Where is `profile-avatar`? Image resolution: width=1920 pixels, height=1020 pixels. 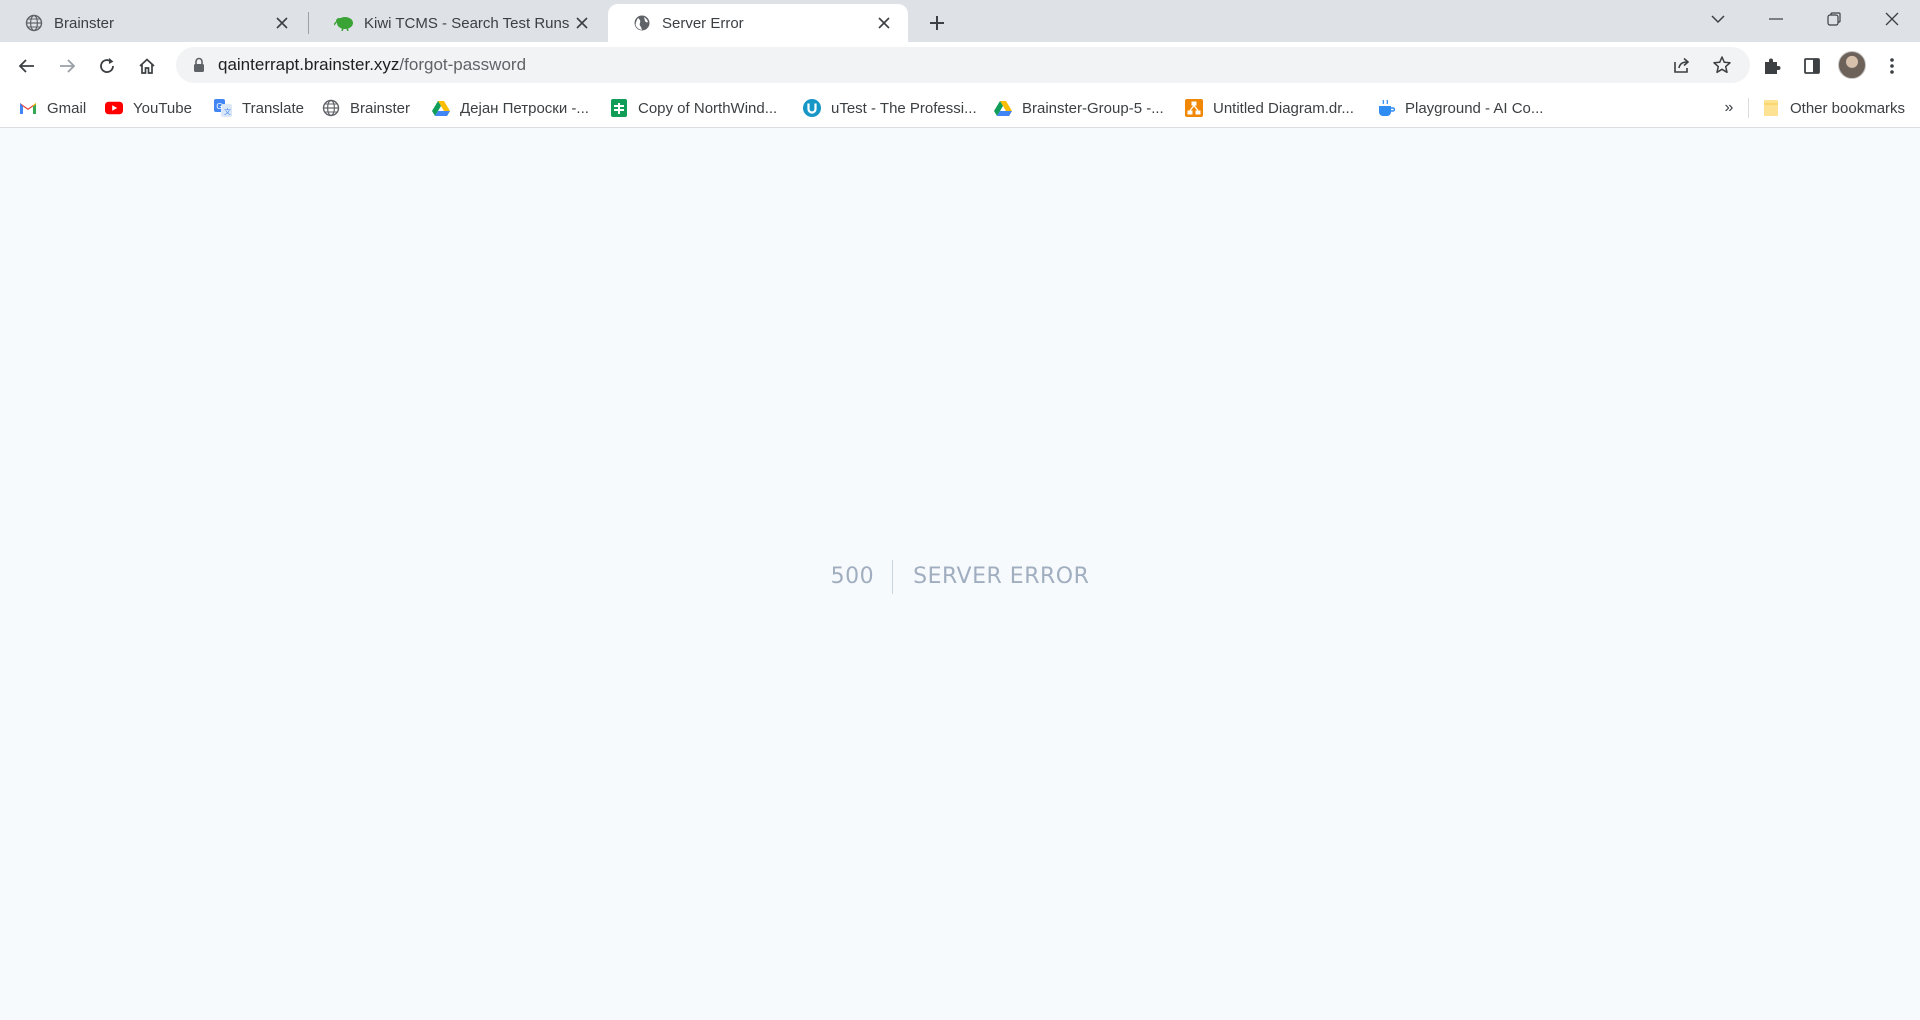
profile-avatar is located at coordinates (1852, 65).